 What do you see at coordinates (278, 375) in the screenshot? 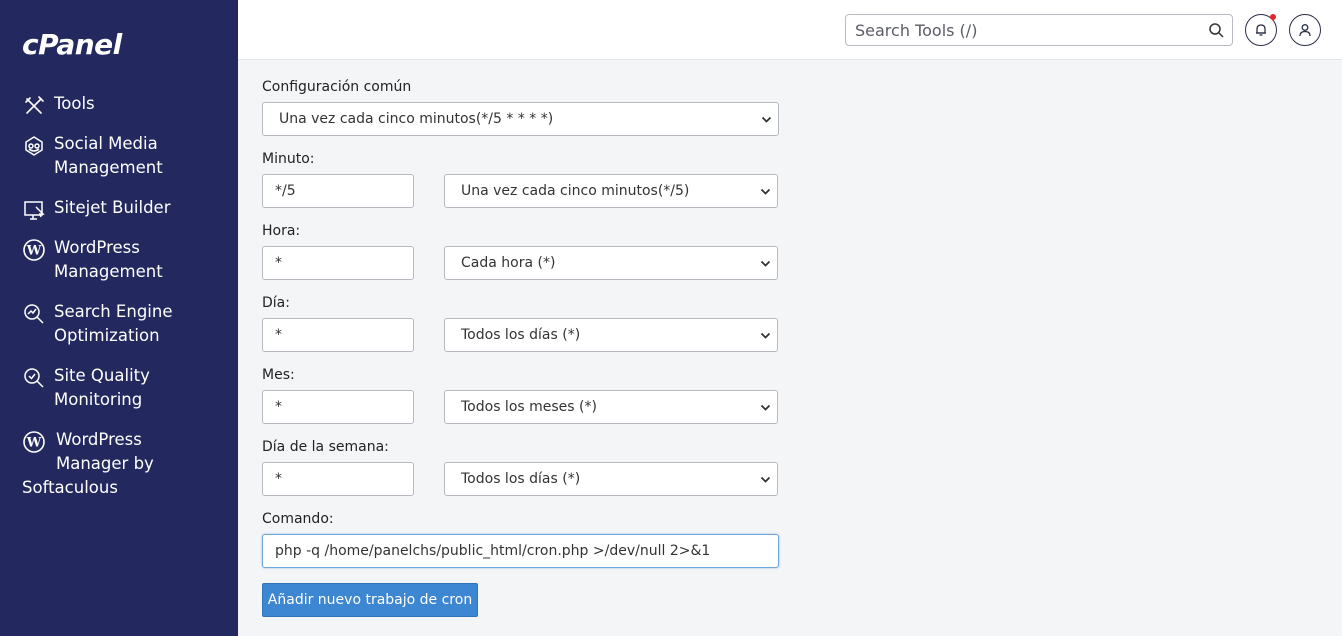
I see `month-label: Mes:` at bounding box center [278, 375].